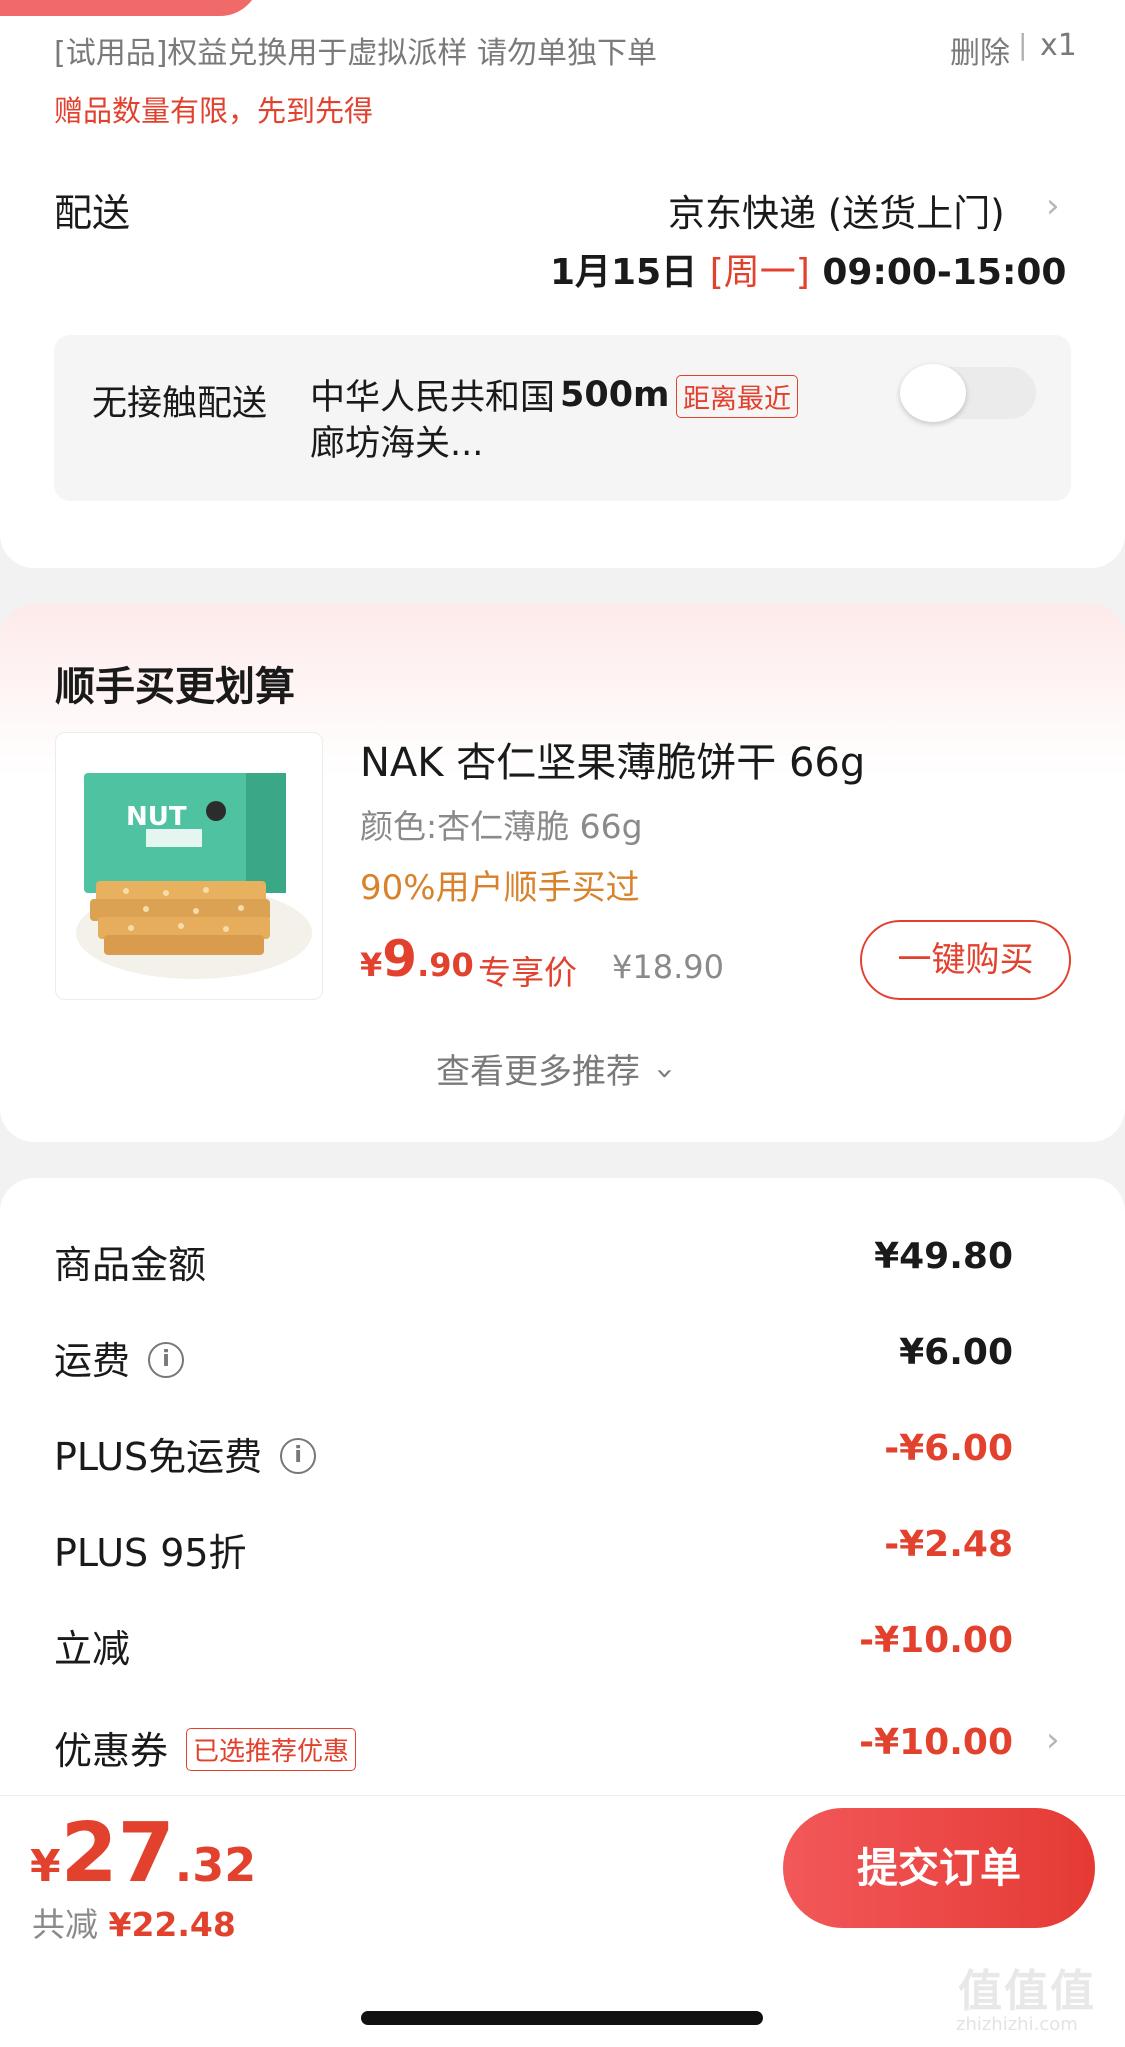 The height and width of the screenshot is (2047, 1125). Describe the element at coordinates (538, 1072) in the screenshot. I see `more-recommendations-label: 查看更多推荐` at that location.